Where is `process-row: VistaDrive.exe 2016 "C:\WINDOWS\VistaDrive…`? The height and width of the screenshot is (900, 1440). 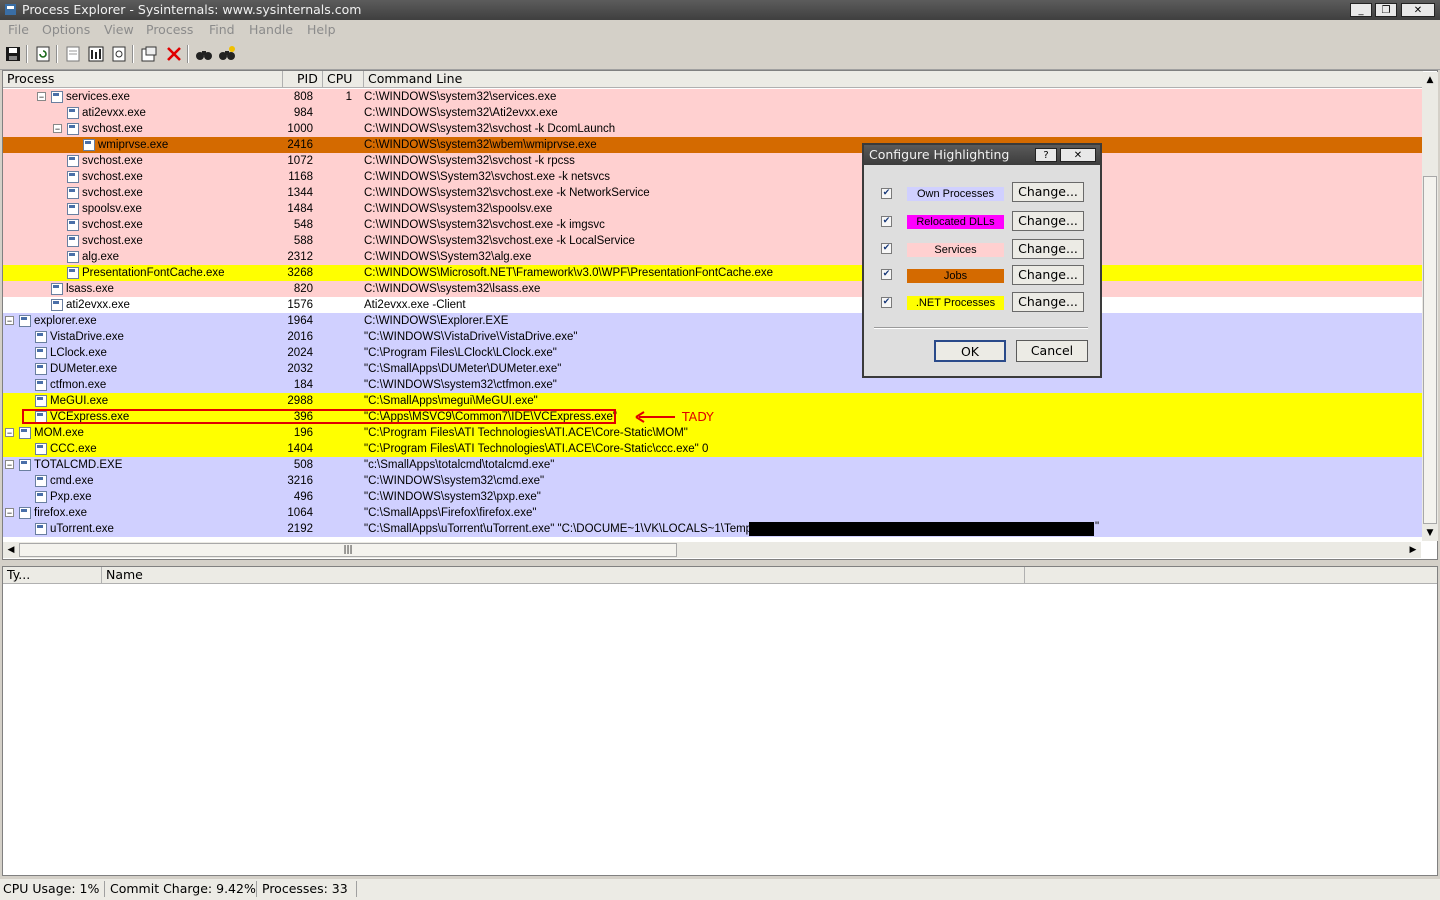 process-row: VistaDrive.exe 2016 "C:\WINDOWS\VistaDrive… is located at coordinates (713, 337).